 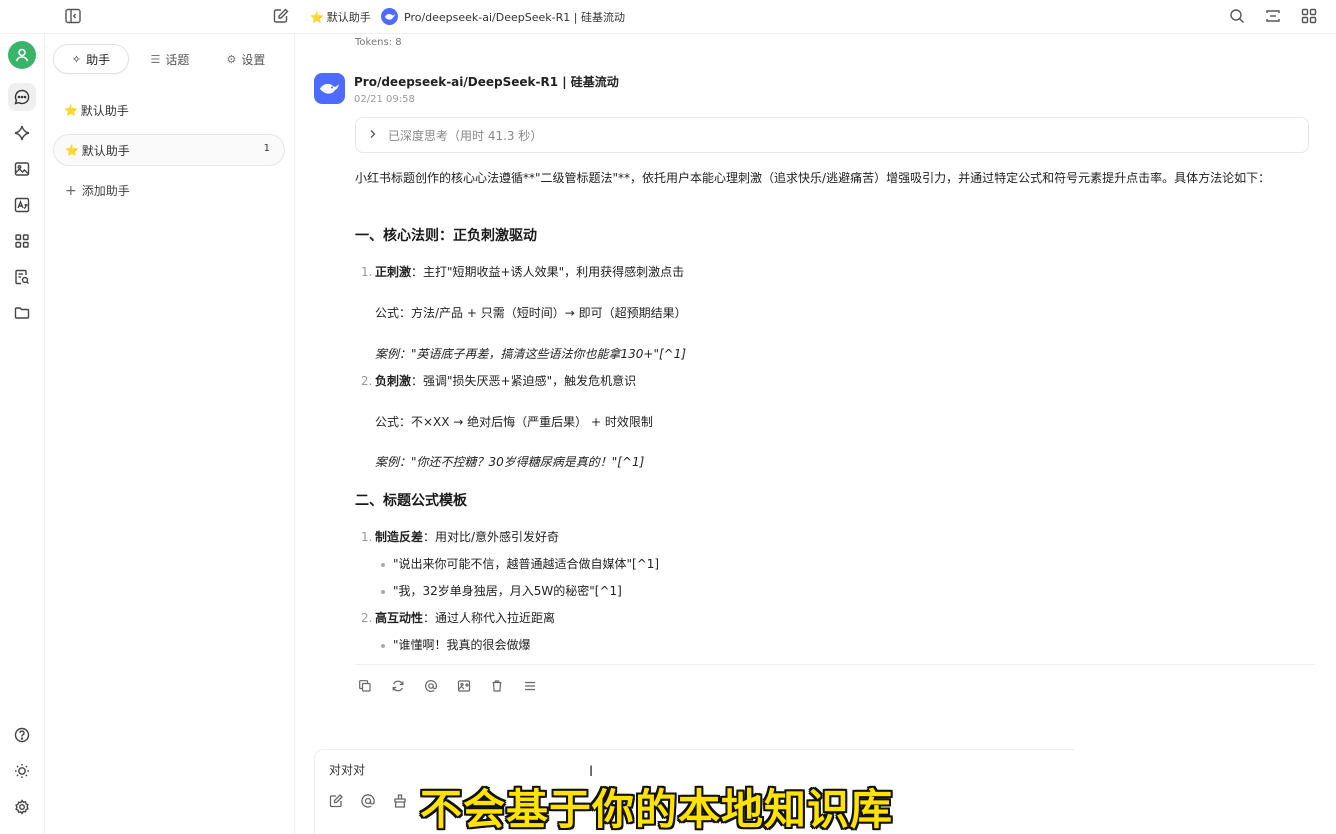 I want to click on help-icon, so click(x=22, y=735).